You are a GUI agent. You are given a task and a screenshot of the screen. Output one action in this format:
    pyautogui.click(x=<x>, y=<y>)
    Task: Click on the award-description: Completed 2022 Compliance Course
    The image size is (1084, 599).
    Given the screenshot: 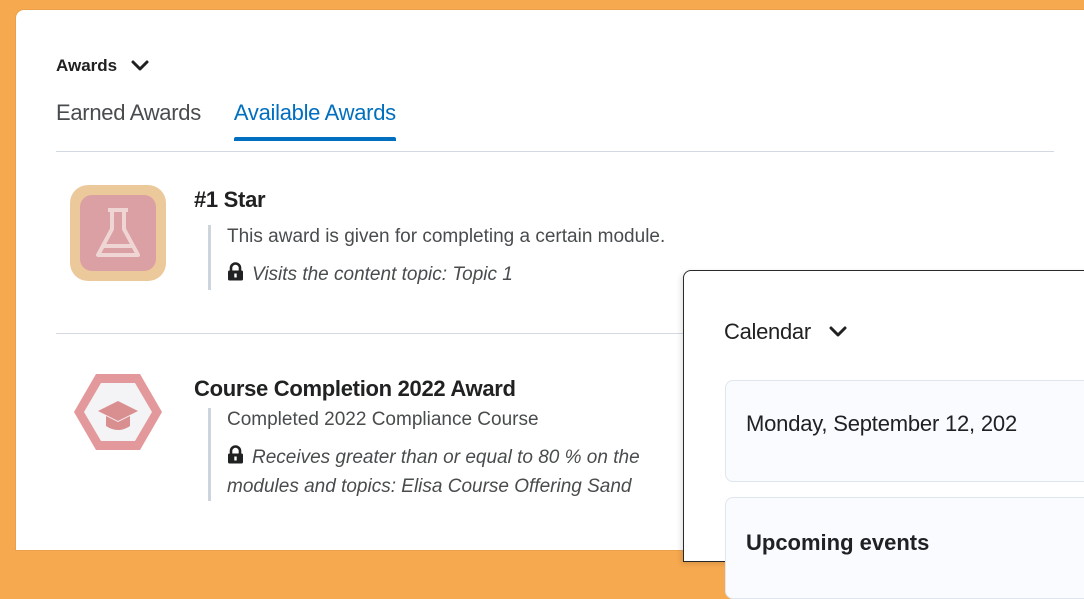 What is the action you would take?
    pyautogui.click(x=383, y=419)
    